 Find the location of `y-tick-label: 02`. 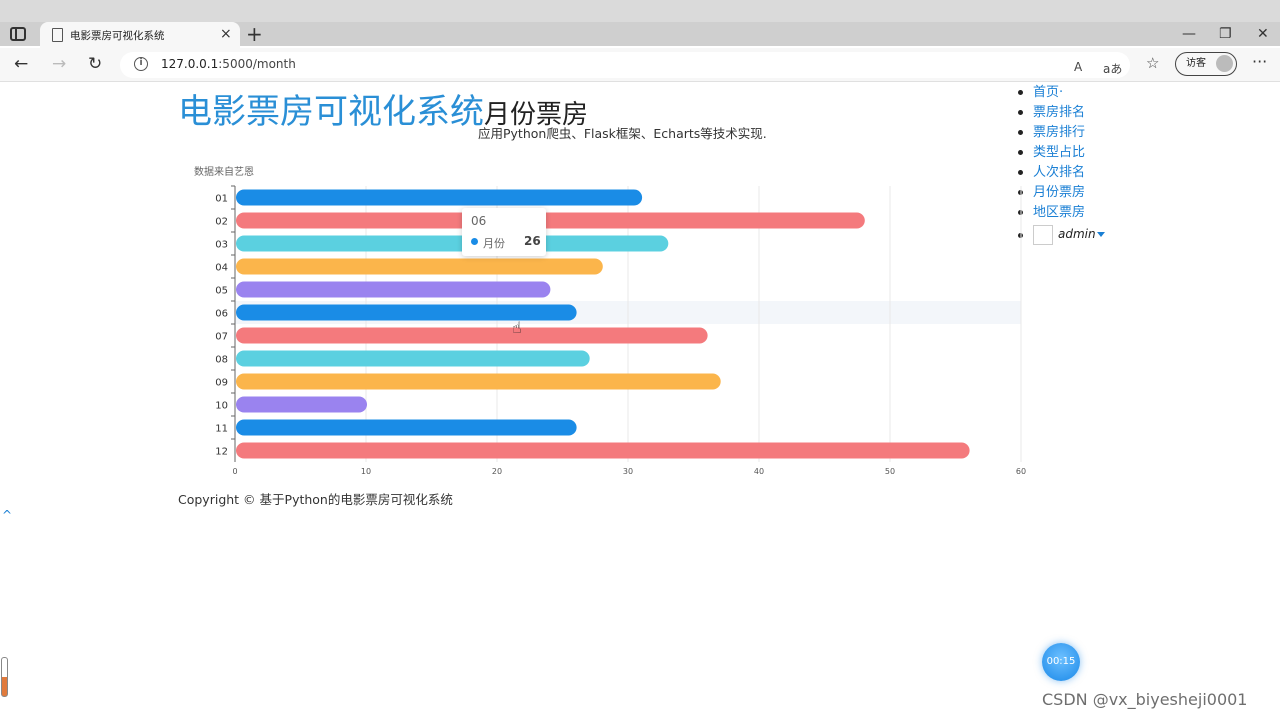

y-tick-label: 02 is located at coordinates (221, 222).